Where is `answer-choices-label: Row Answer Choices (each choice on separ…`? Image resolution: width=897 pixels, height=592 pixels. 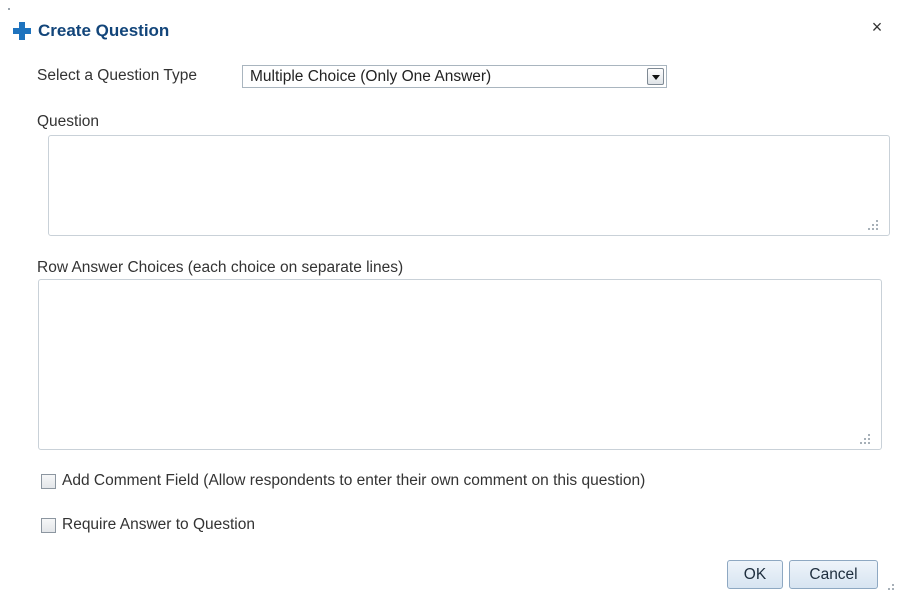
answer-choices-label: Row Answer Choices (each choice on separ… is located at coordinates (220, 267).